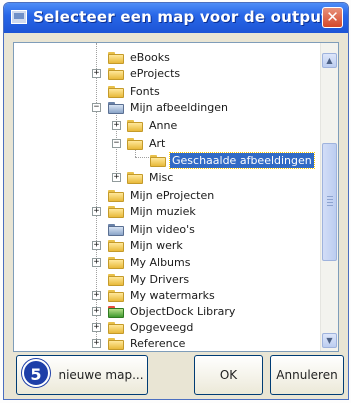  Describe the element at coordinates (242, 160) in the screenshot. I see `tree-item-label: Geschaalde afbeeldingen` at that location.